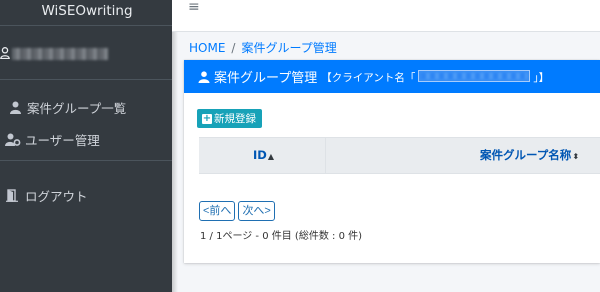  Describe the element at coordinates (77, 108) in the screenshot. I see `nav-item-label: 案件グループ一覧` at that location.